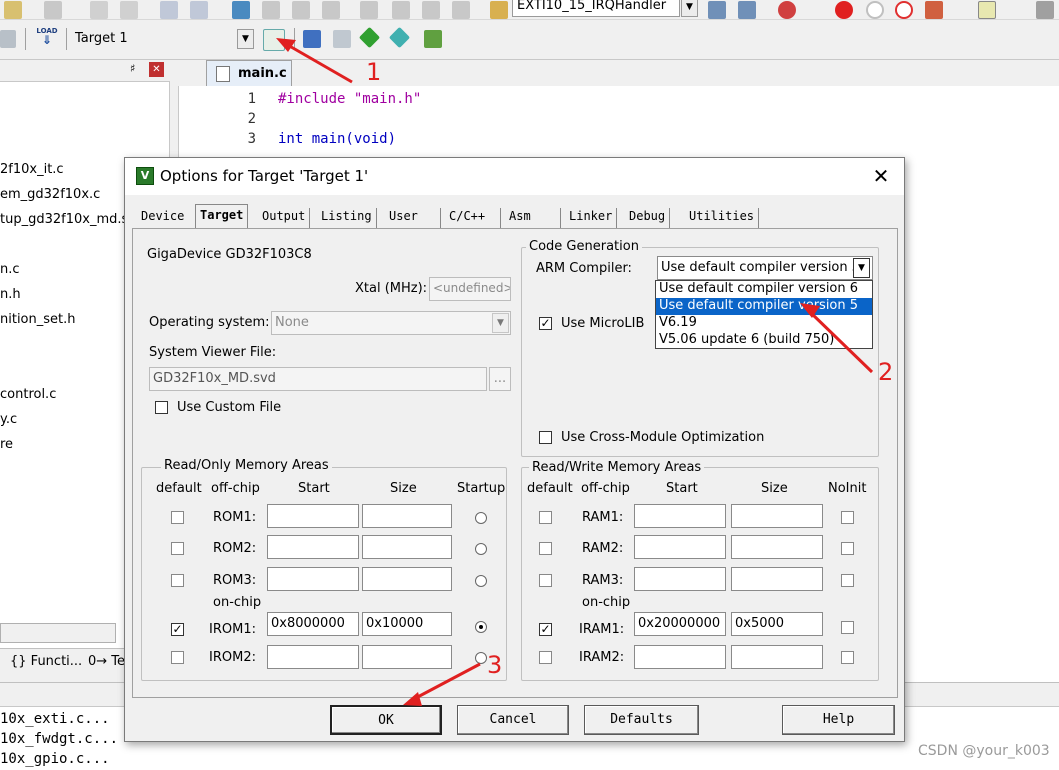 Image resolution: width=1059 pixels, height=770 pixels. What do you see at coordinates (545, 657) in the screenshot?
I see `iram2-default-checkbox` at bounding box center [545, 657].